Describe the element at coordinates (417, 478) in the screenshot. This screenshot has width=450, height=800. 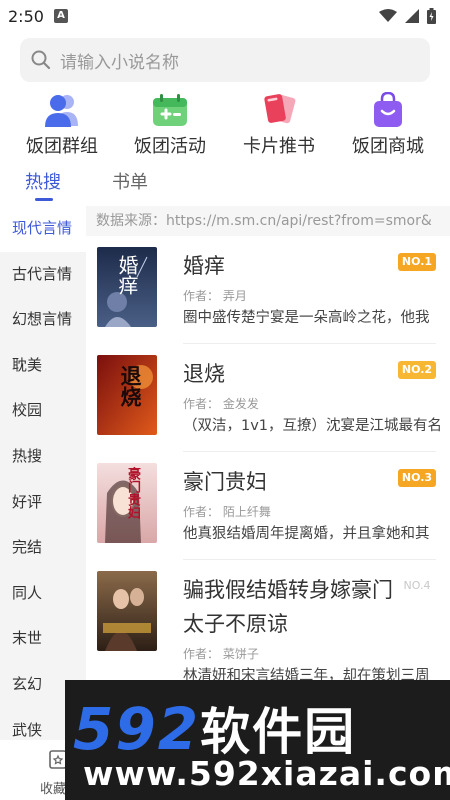
I see `rank-badge: NO.3` at that location.